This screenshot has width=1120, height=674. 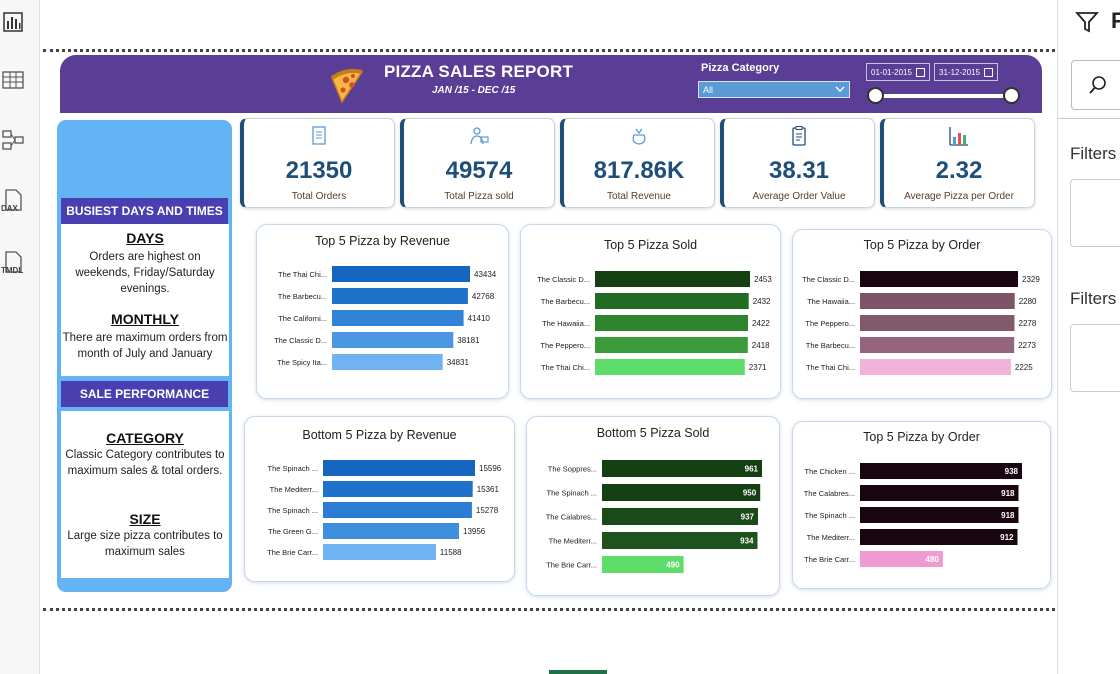 What do you see at coordinates (1024, 367) in the screenshot?
I see `data-label: 2225` at bounding box center [1024, 367].